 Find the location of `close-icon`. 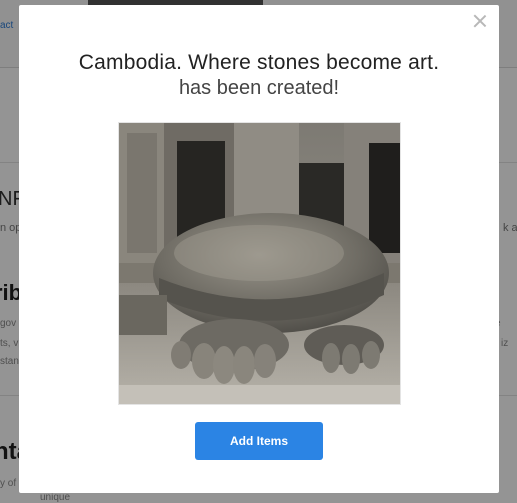

close-icon is located at coordinates (480, 21).